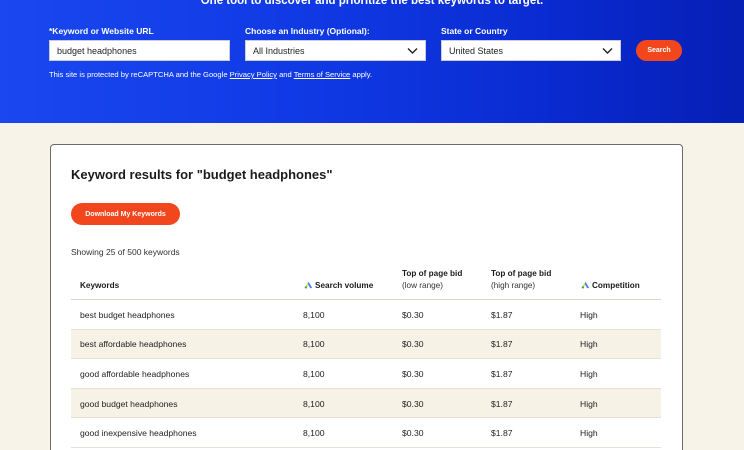 This screenshot has height=450, width=744. Describe the element at coordinates (279, 50) in the screenshot. I see `industry-select-value: All Industries` at that location.